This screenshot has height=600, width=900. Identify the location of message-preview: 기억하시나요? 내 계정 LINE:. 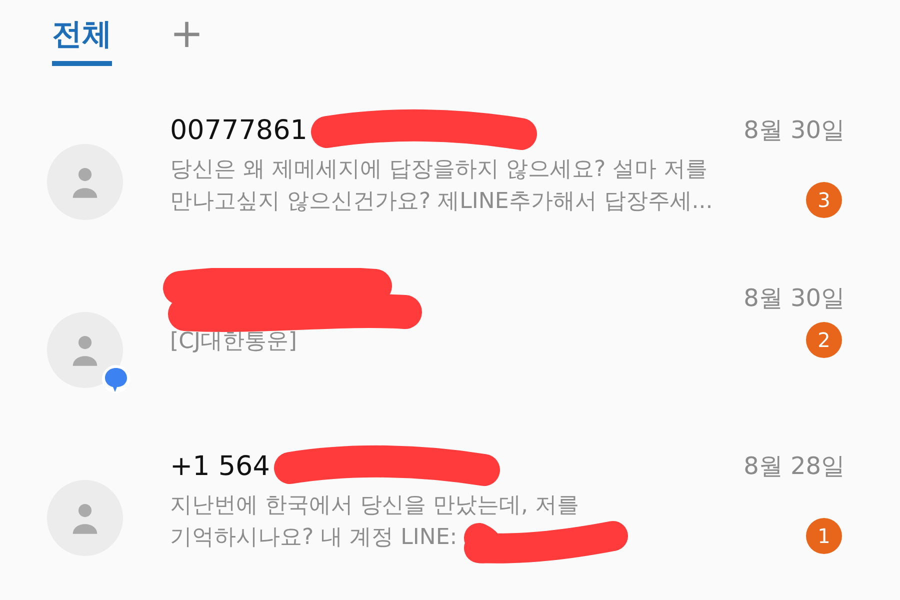
(314, 538).